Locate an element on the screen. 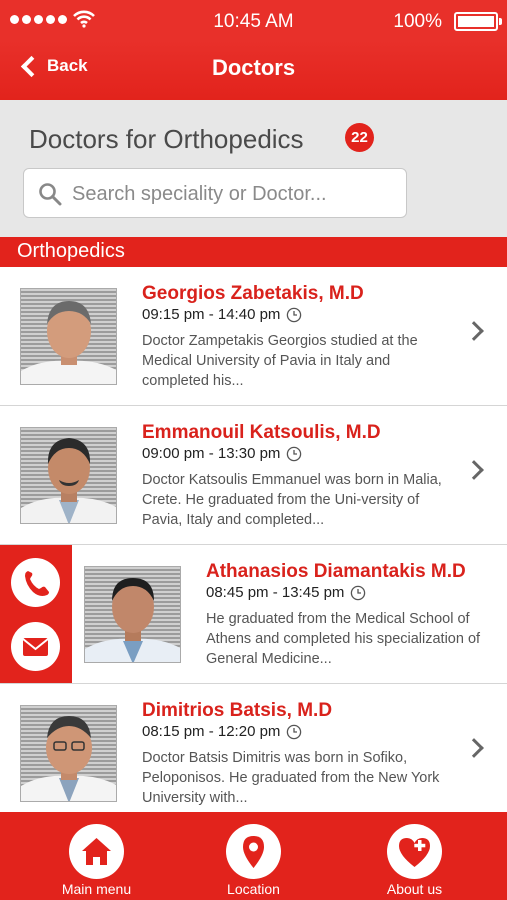  doctor-name: Emmanouil Katsoulis, M.D is located at coordinates (261, 432).